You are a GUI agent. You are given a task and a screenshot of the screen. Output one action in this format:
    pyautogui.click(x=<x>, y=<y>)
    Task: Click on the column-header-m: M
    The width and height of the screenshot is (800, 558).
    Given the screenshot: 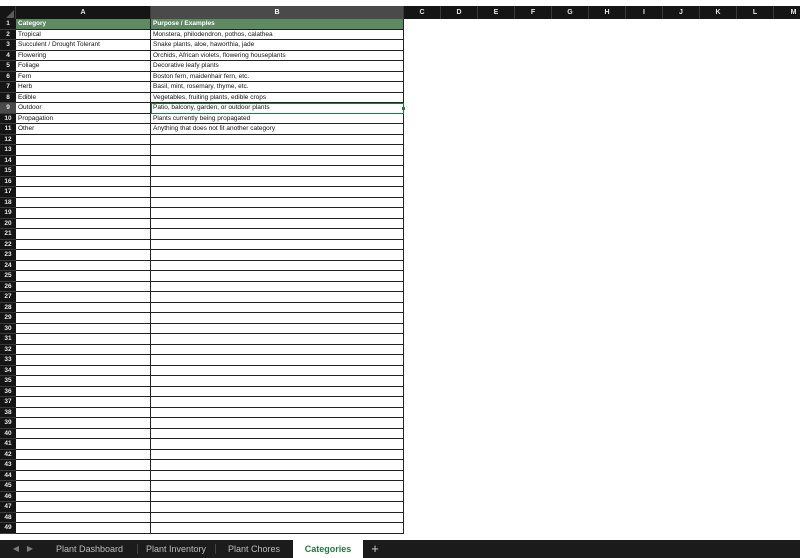 What is the action you would take?
    pyautogui.click(x=787, y=12)
    